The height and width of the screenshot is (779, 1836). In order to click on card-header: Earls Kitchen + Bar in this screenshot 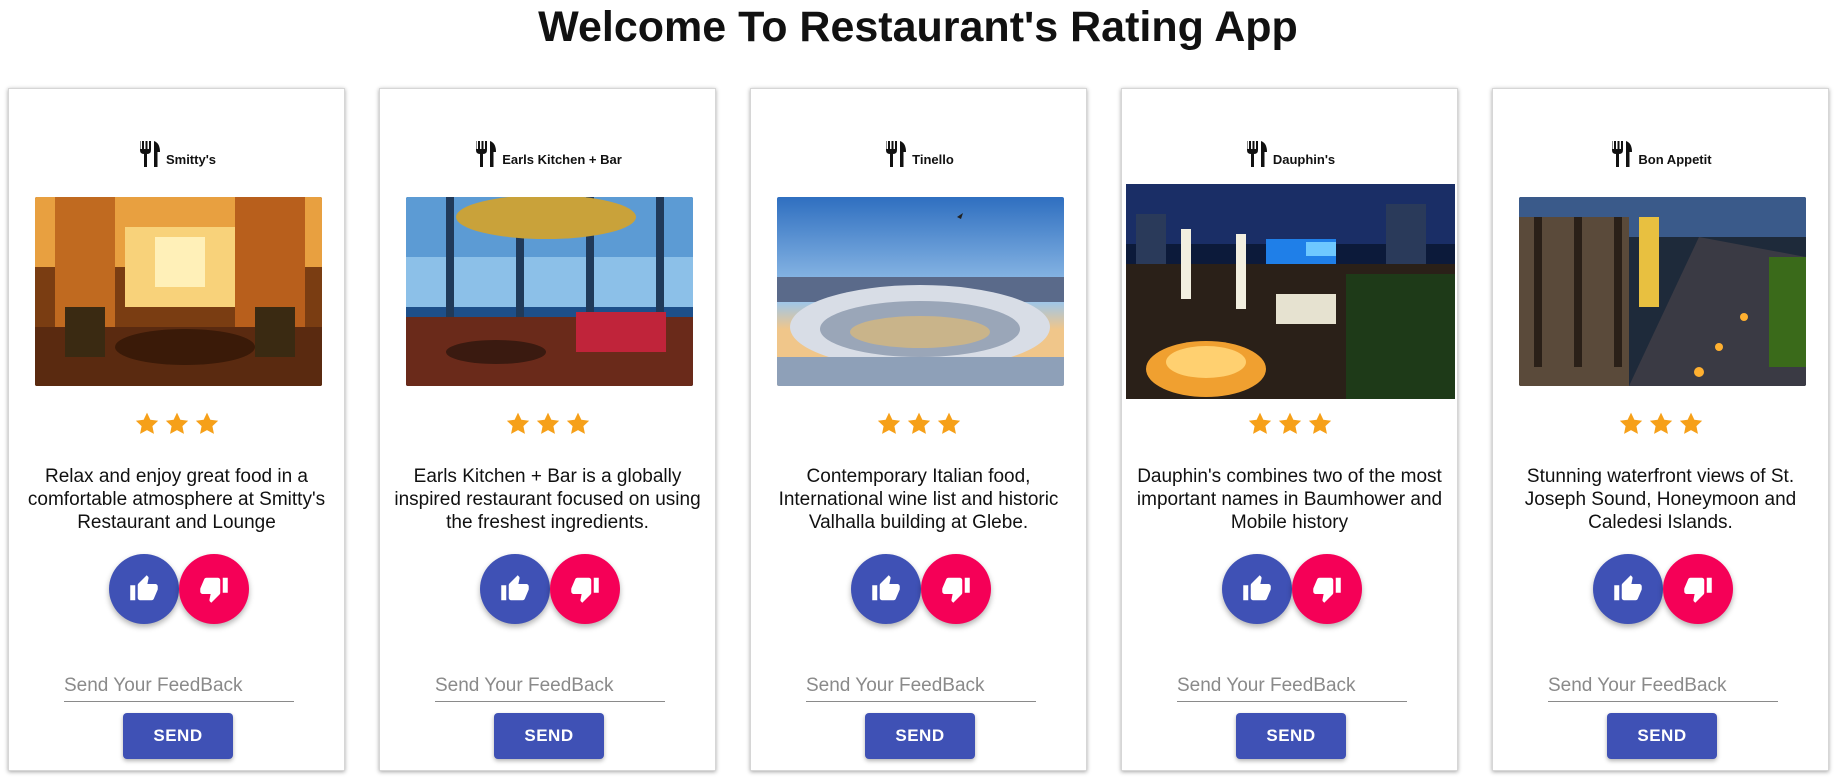, I will do `click(547, 152)`.